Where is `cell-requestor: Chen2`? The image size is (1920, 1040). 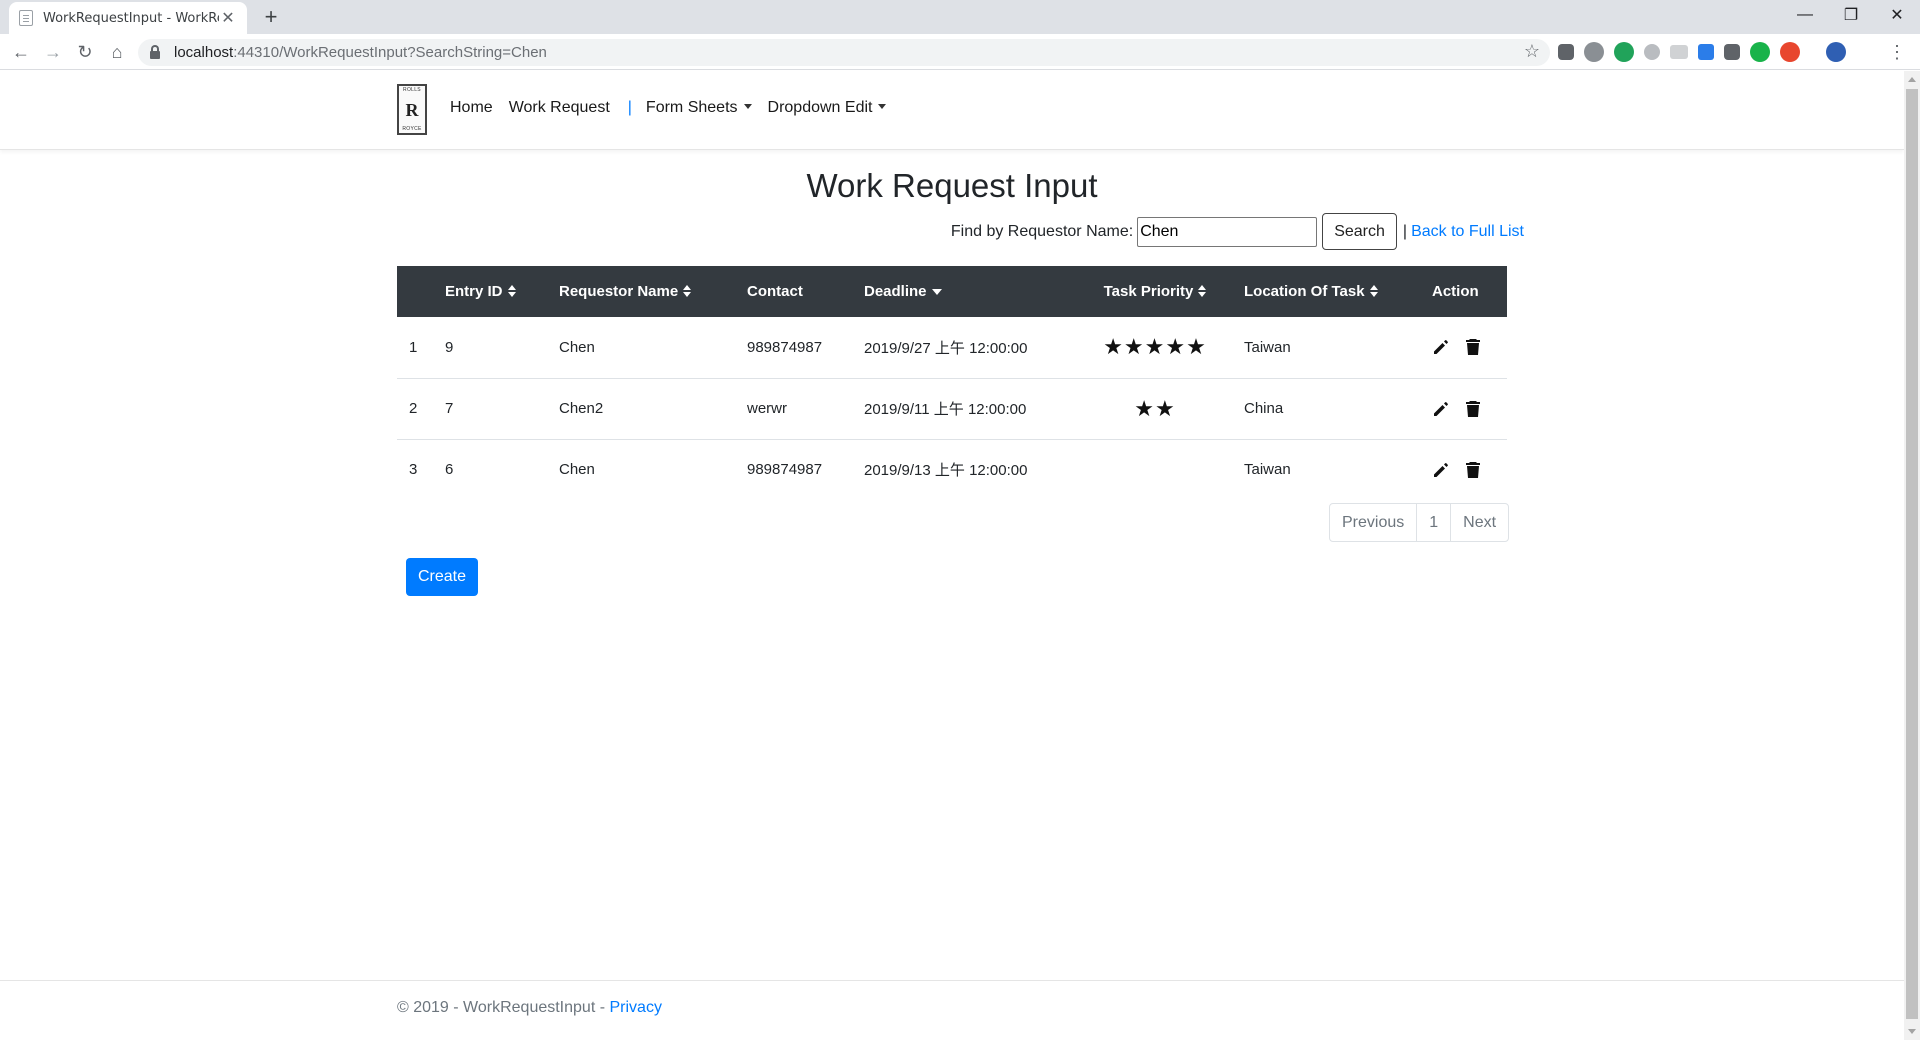
cell-requestor: Chen2 is located at coordinates (581, 408).